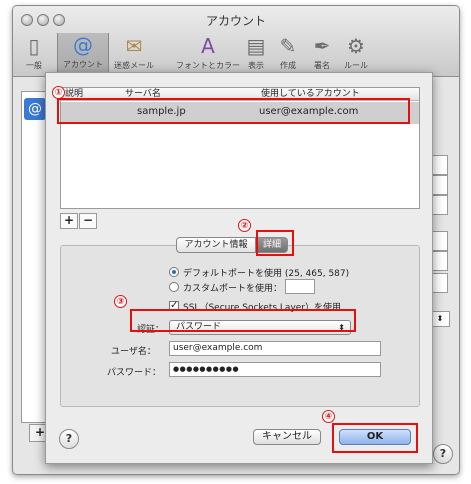  Describe the element at coordinates (443, 454) in the screenshot. I see `window-help-button: ?` at that location.